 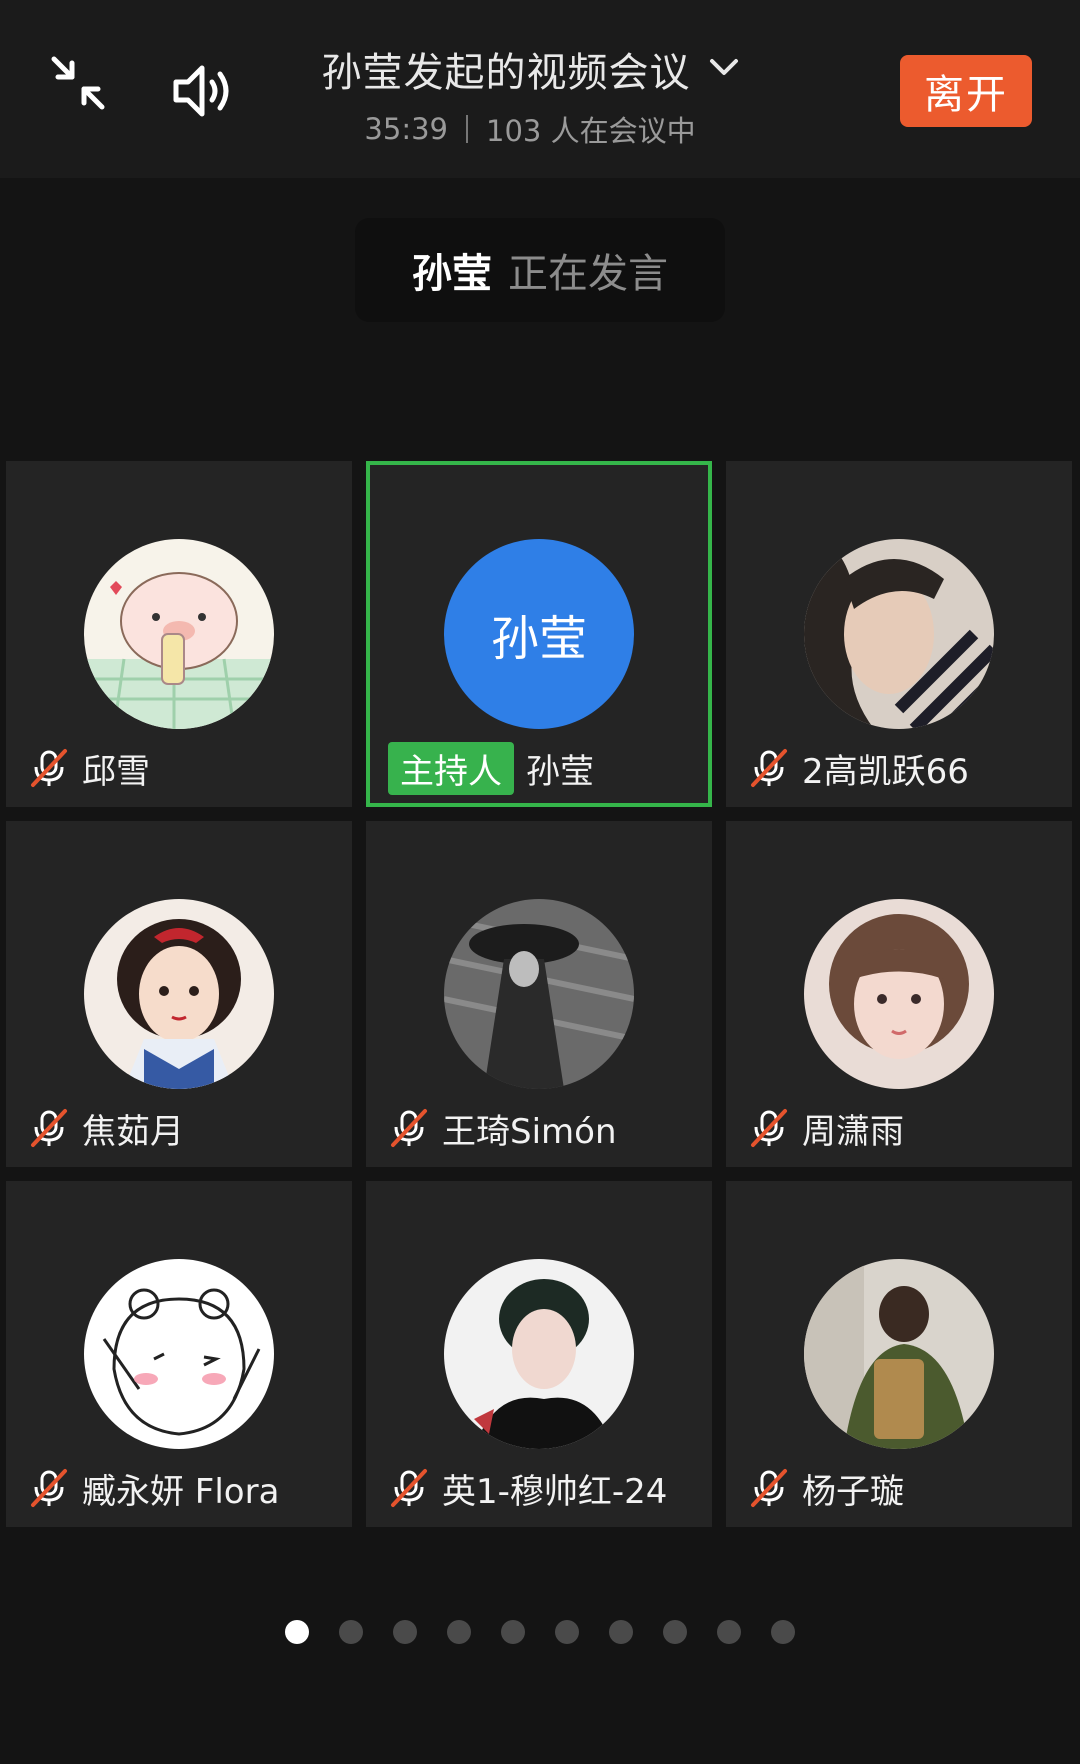 I want to click on top-bar: 孙莹发起的视频会议 35:39 103 人在会议中 离开, so click(x=540, y=89).